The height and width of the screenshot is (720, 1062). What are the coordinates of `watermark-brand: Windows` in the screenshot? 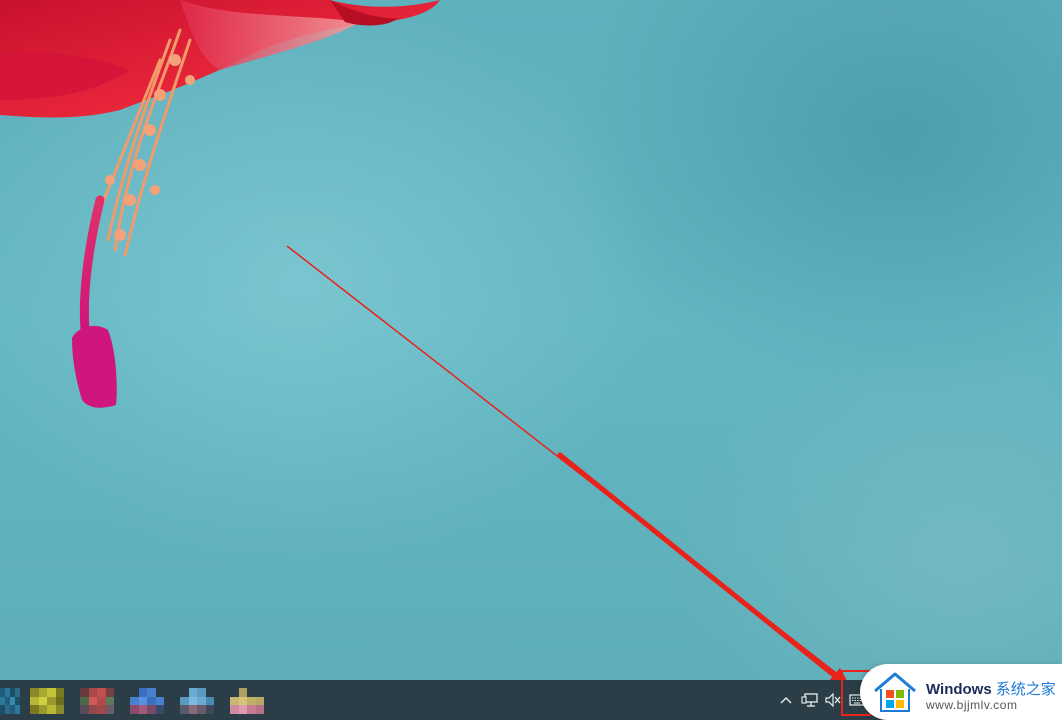 It's located at (959, 689).